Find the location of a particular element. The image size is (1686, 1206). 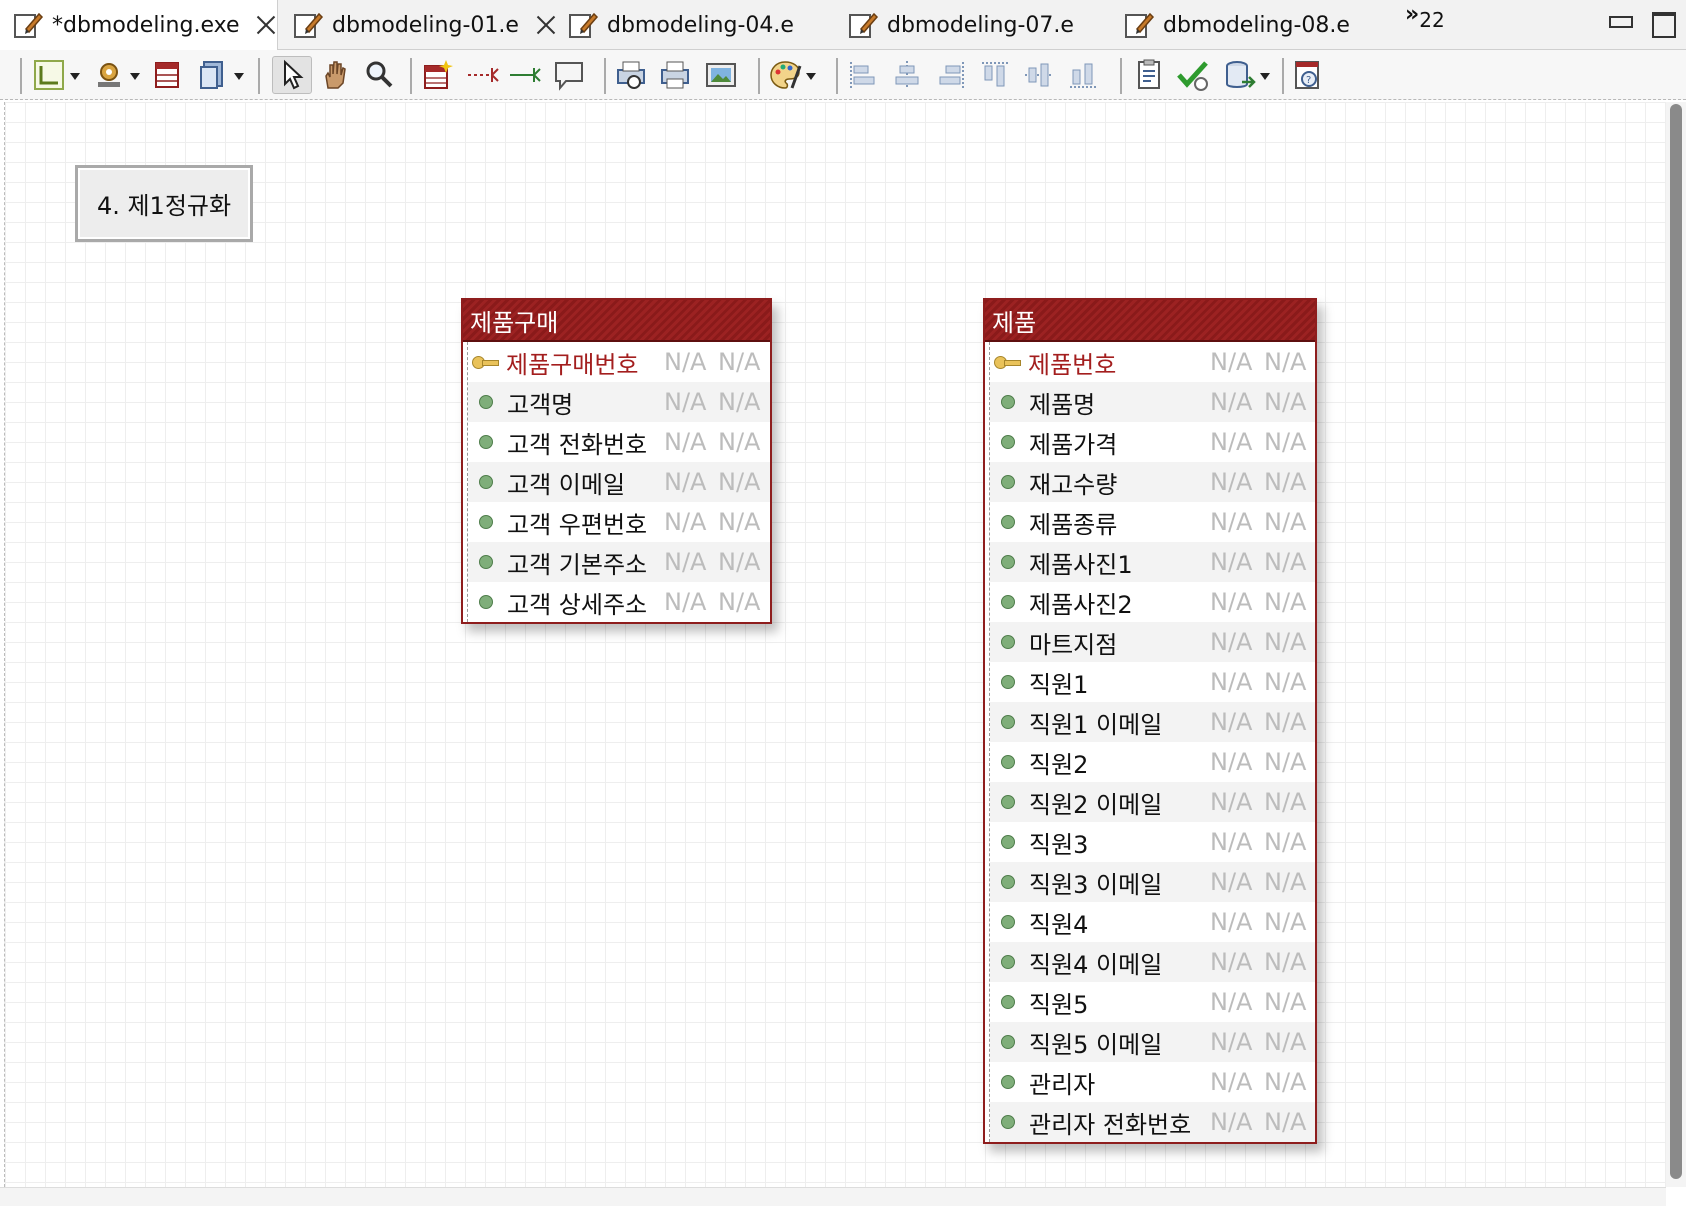

horizontal-scrollbar is located at coordinates (833, 1196).